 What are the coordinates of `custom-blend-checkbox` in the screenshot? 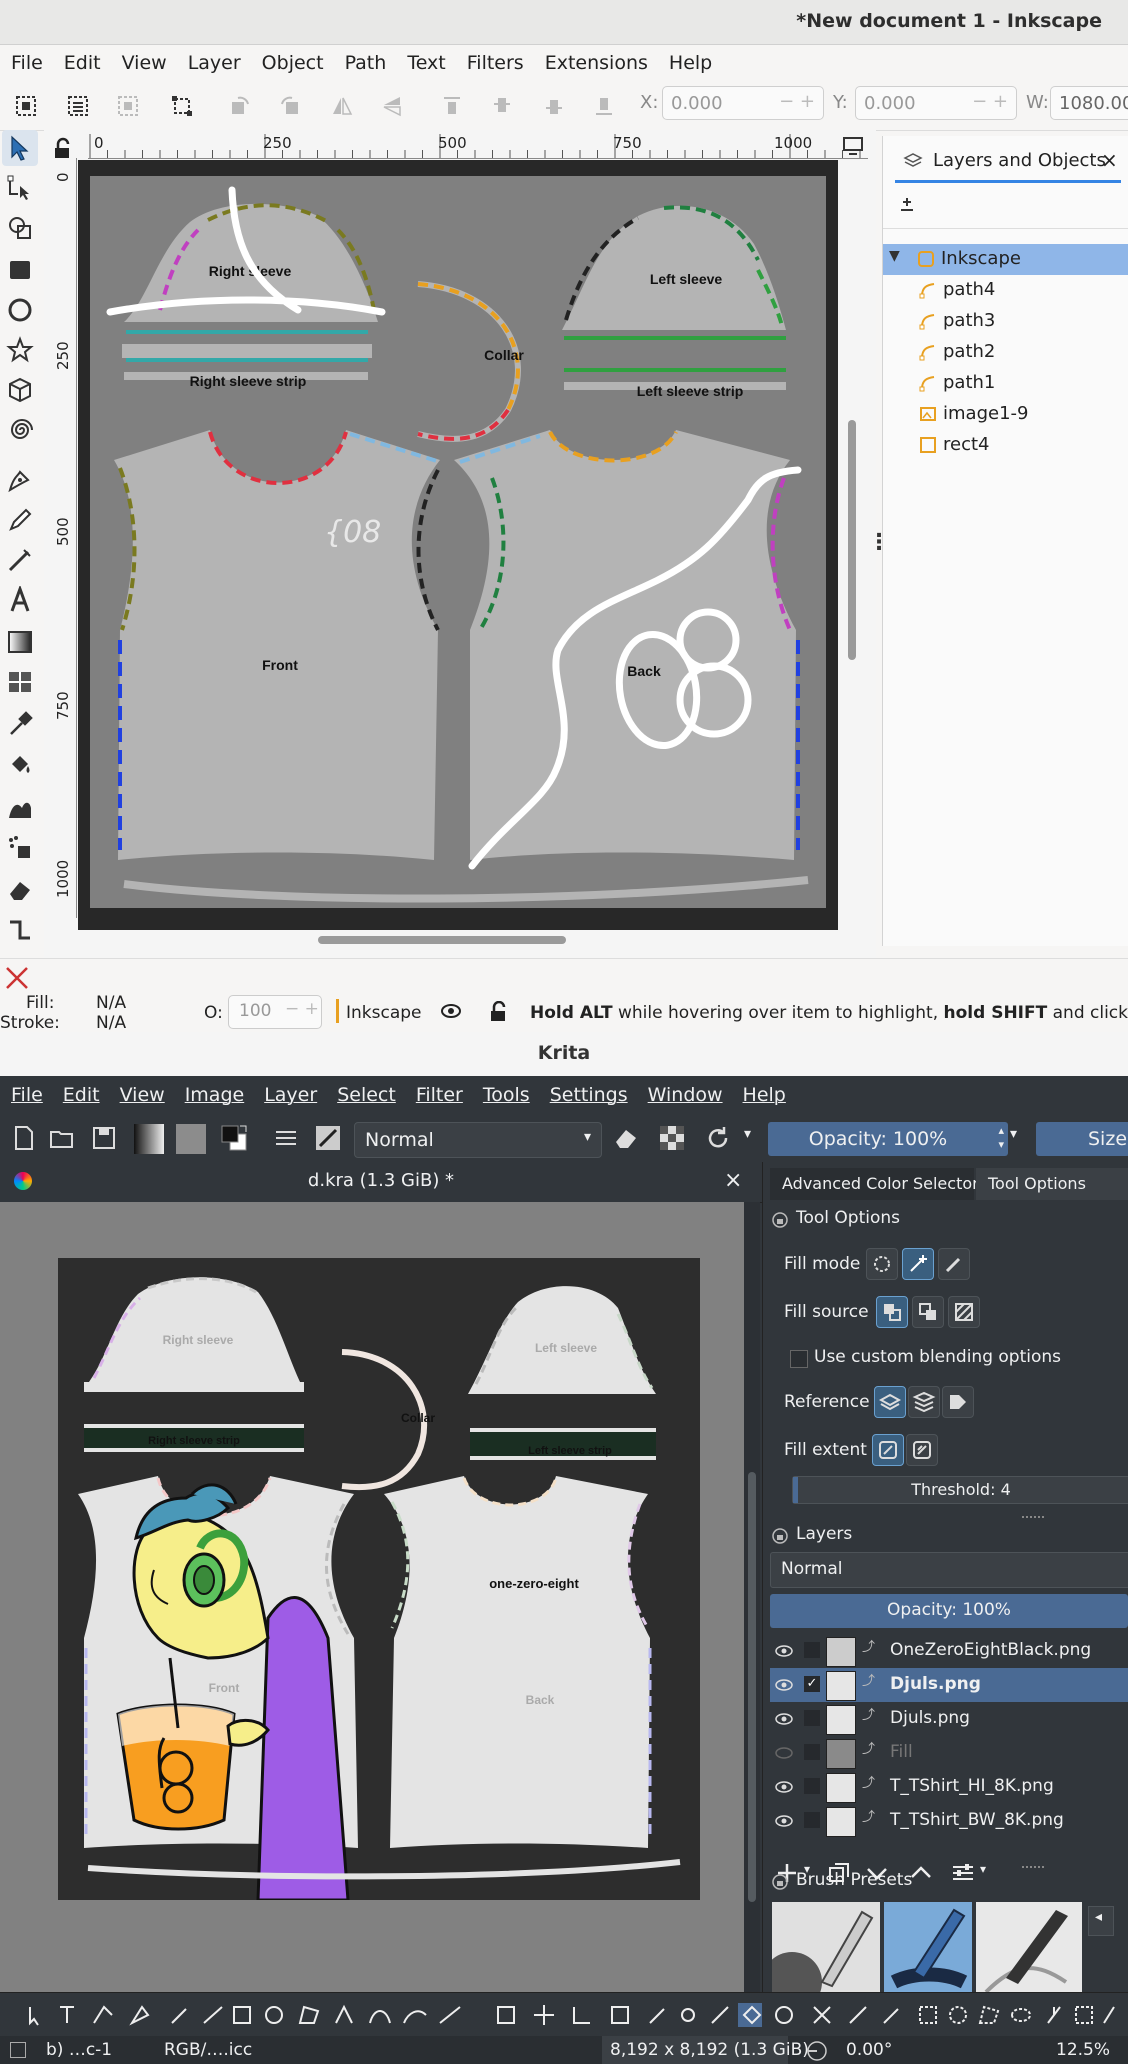 It's located at (799, 1359).